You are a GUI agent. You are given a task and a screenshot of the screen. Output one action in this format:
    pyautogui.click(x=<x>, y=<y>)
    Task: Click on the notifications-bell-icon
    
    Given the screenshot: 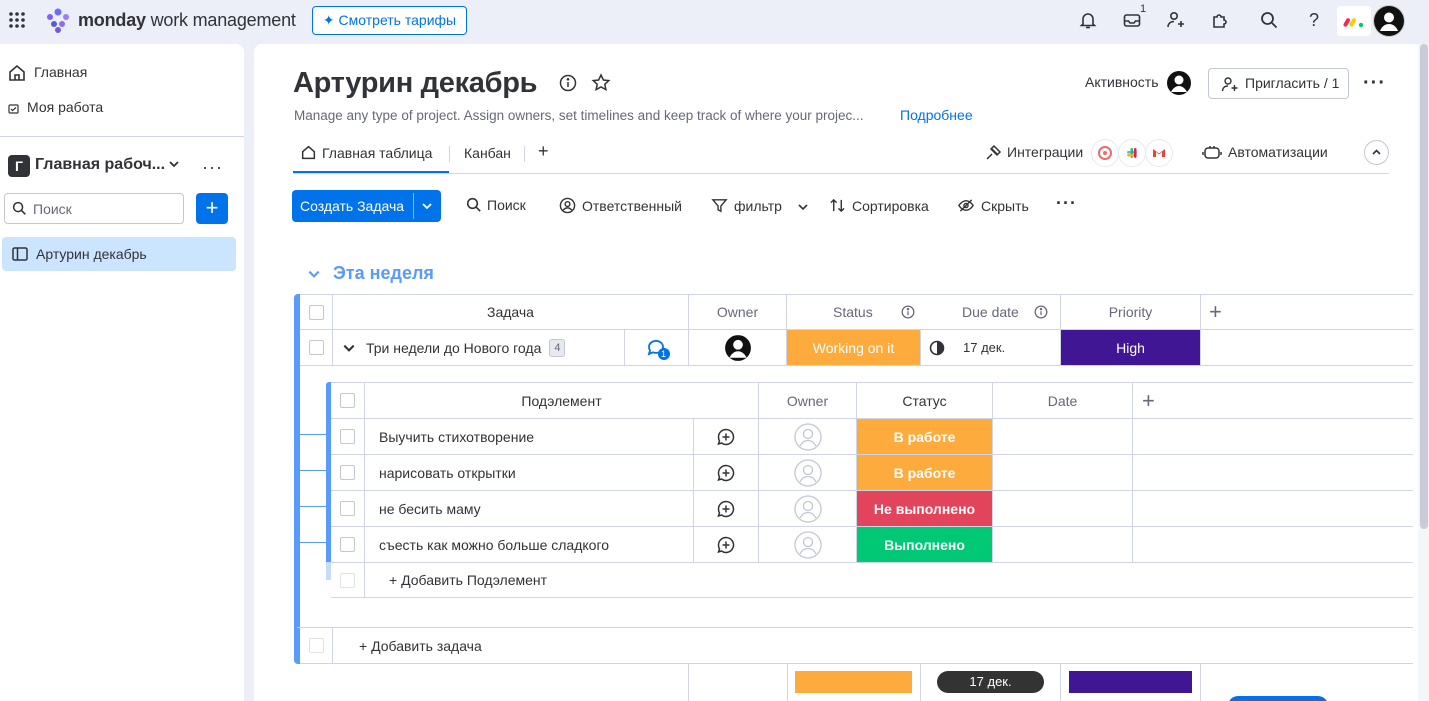 What is the action you would take?
    pyautogui.click(x=1089, y=21)
    